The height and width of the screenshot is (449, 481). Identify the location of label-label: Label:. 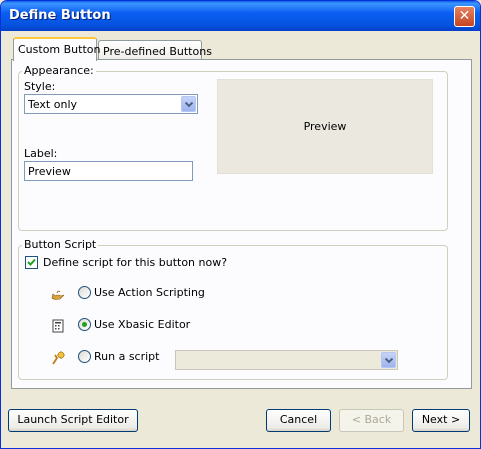
(41, 153).